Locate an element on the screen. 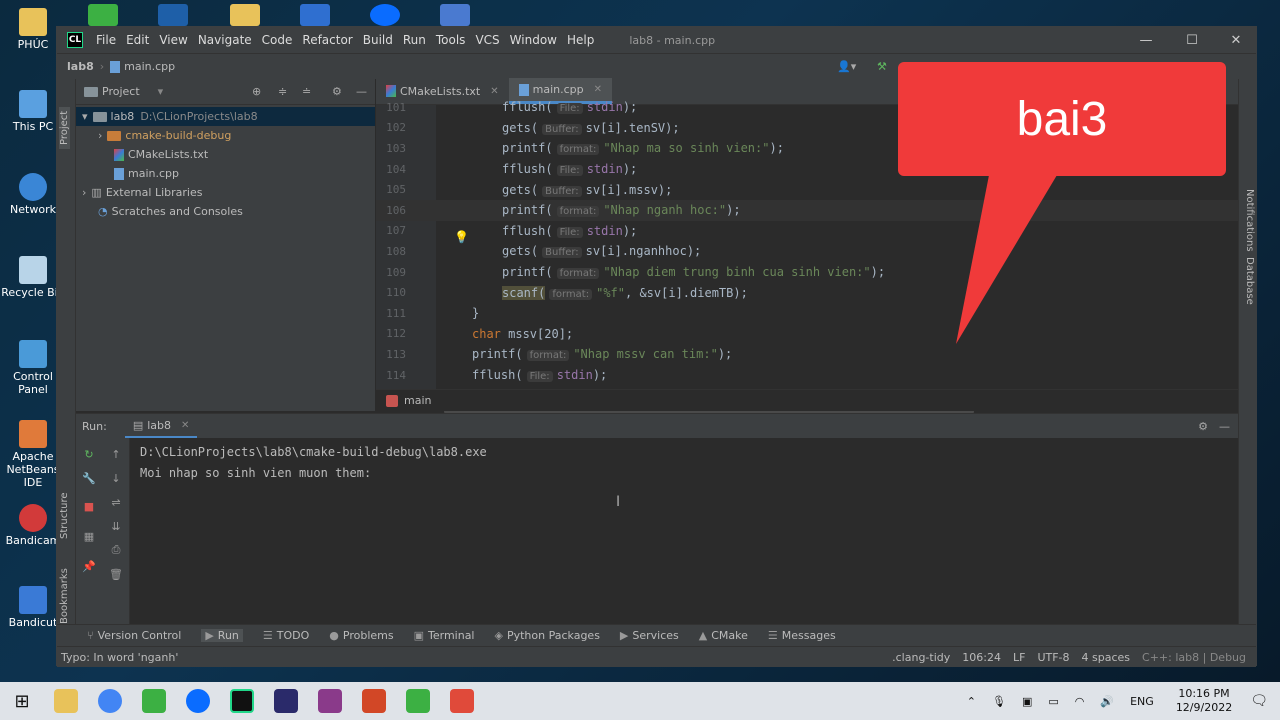 The image size is (1280, 720). microphone-icon: 🎙 is located at coordinates (999, 701).